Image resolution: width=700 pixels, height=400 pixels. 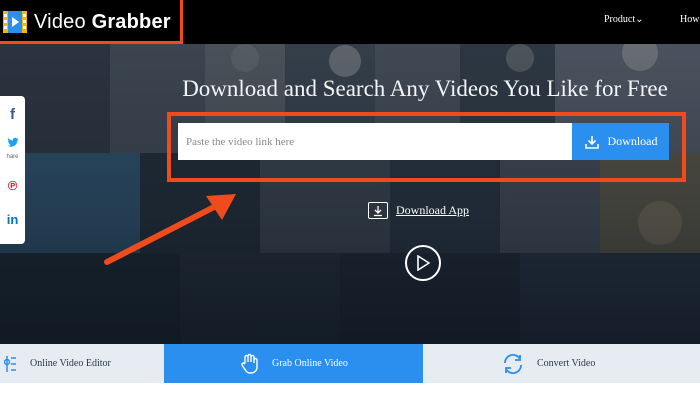 I want to click on download-app-link: Download App, so click(x=418, y=210).